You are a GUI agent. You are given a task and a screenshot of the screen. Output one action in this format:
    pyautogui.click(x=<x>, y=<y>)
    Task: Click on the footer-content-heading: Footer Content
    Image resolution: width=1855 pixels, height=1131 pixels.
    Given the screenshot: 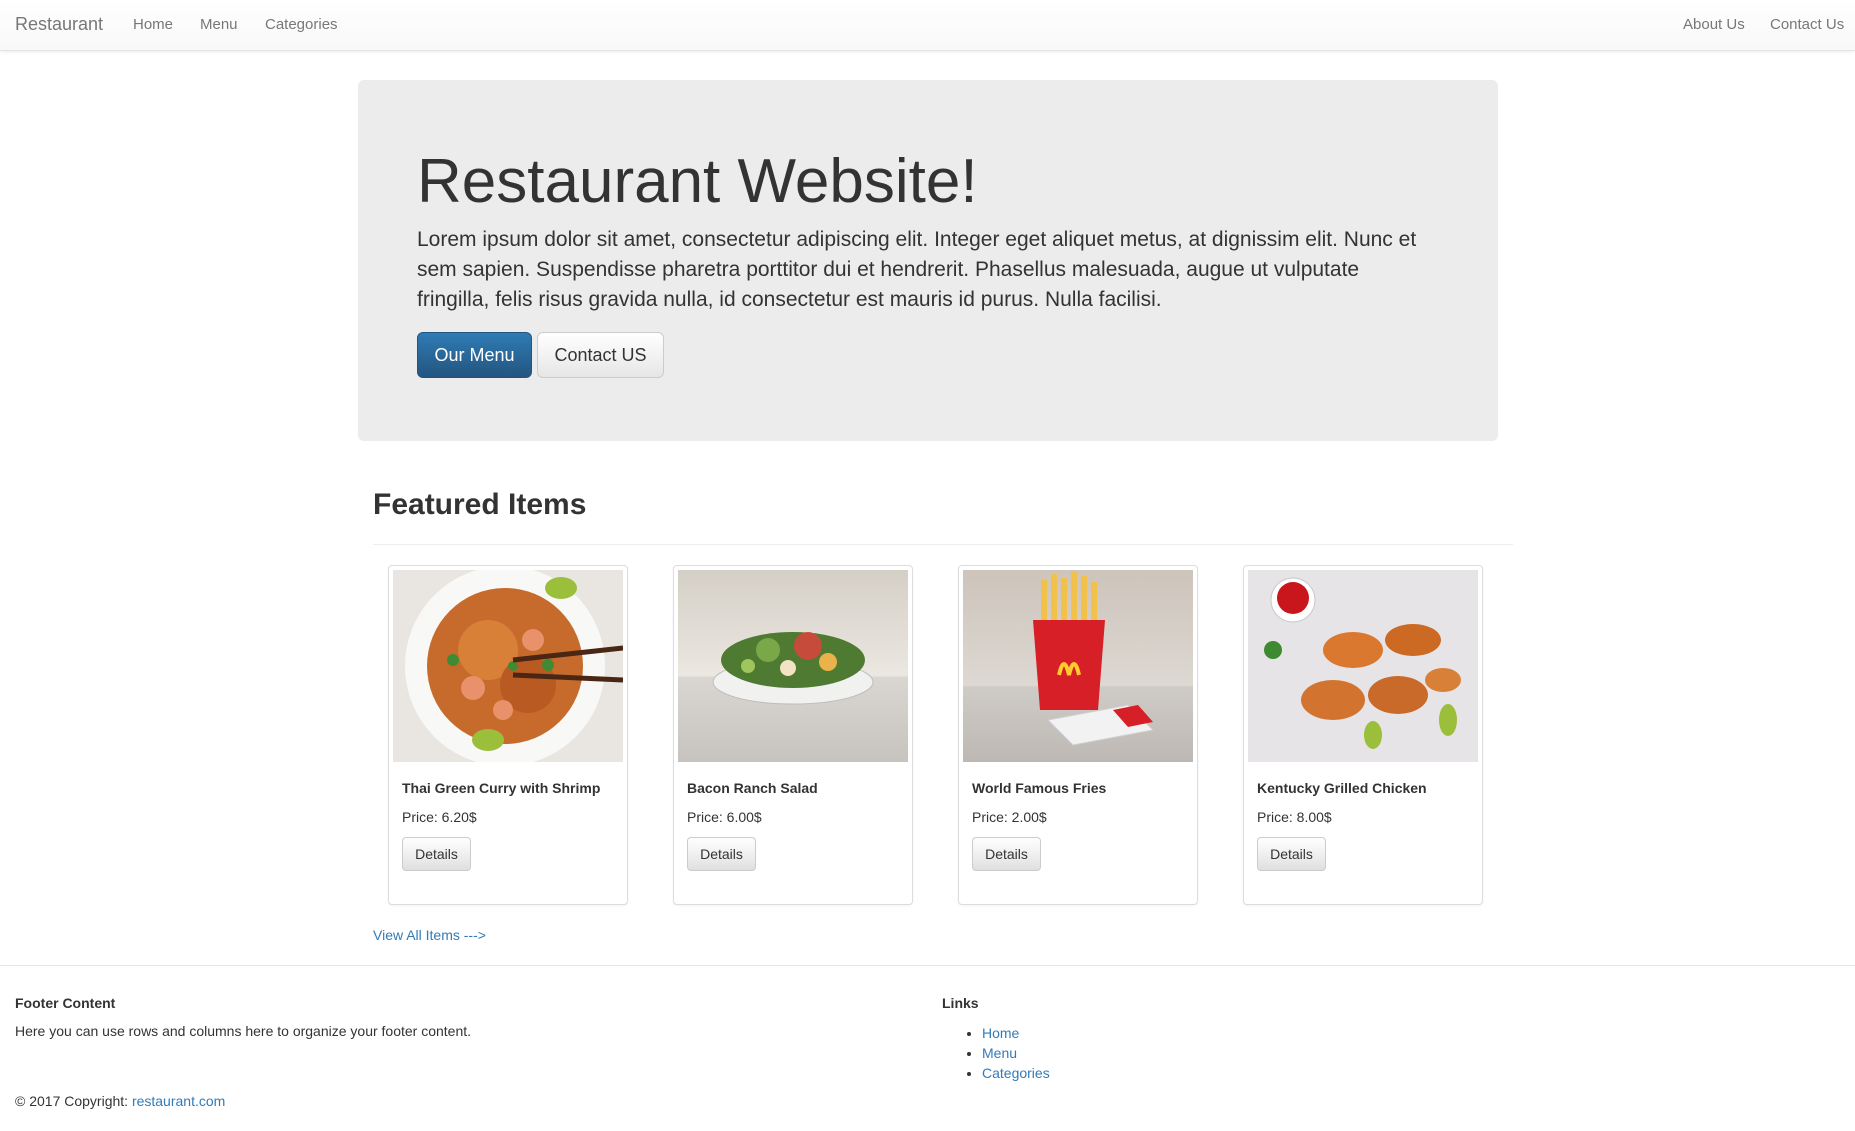 What is the action you would take?
    pyautogui.click(x=65, y=1003)
    